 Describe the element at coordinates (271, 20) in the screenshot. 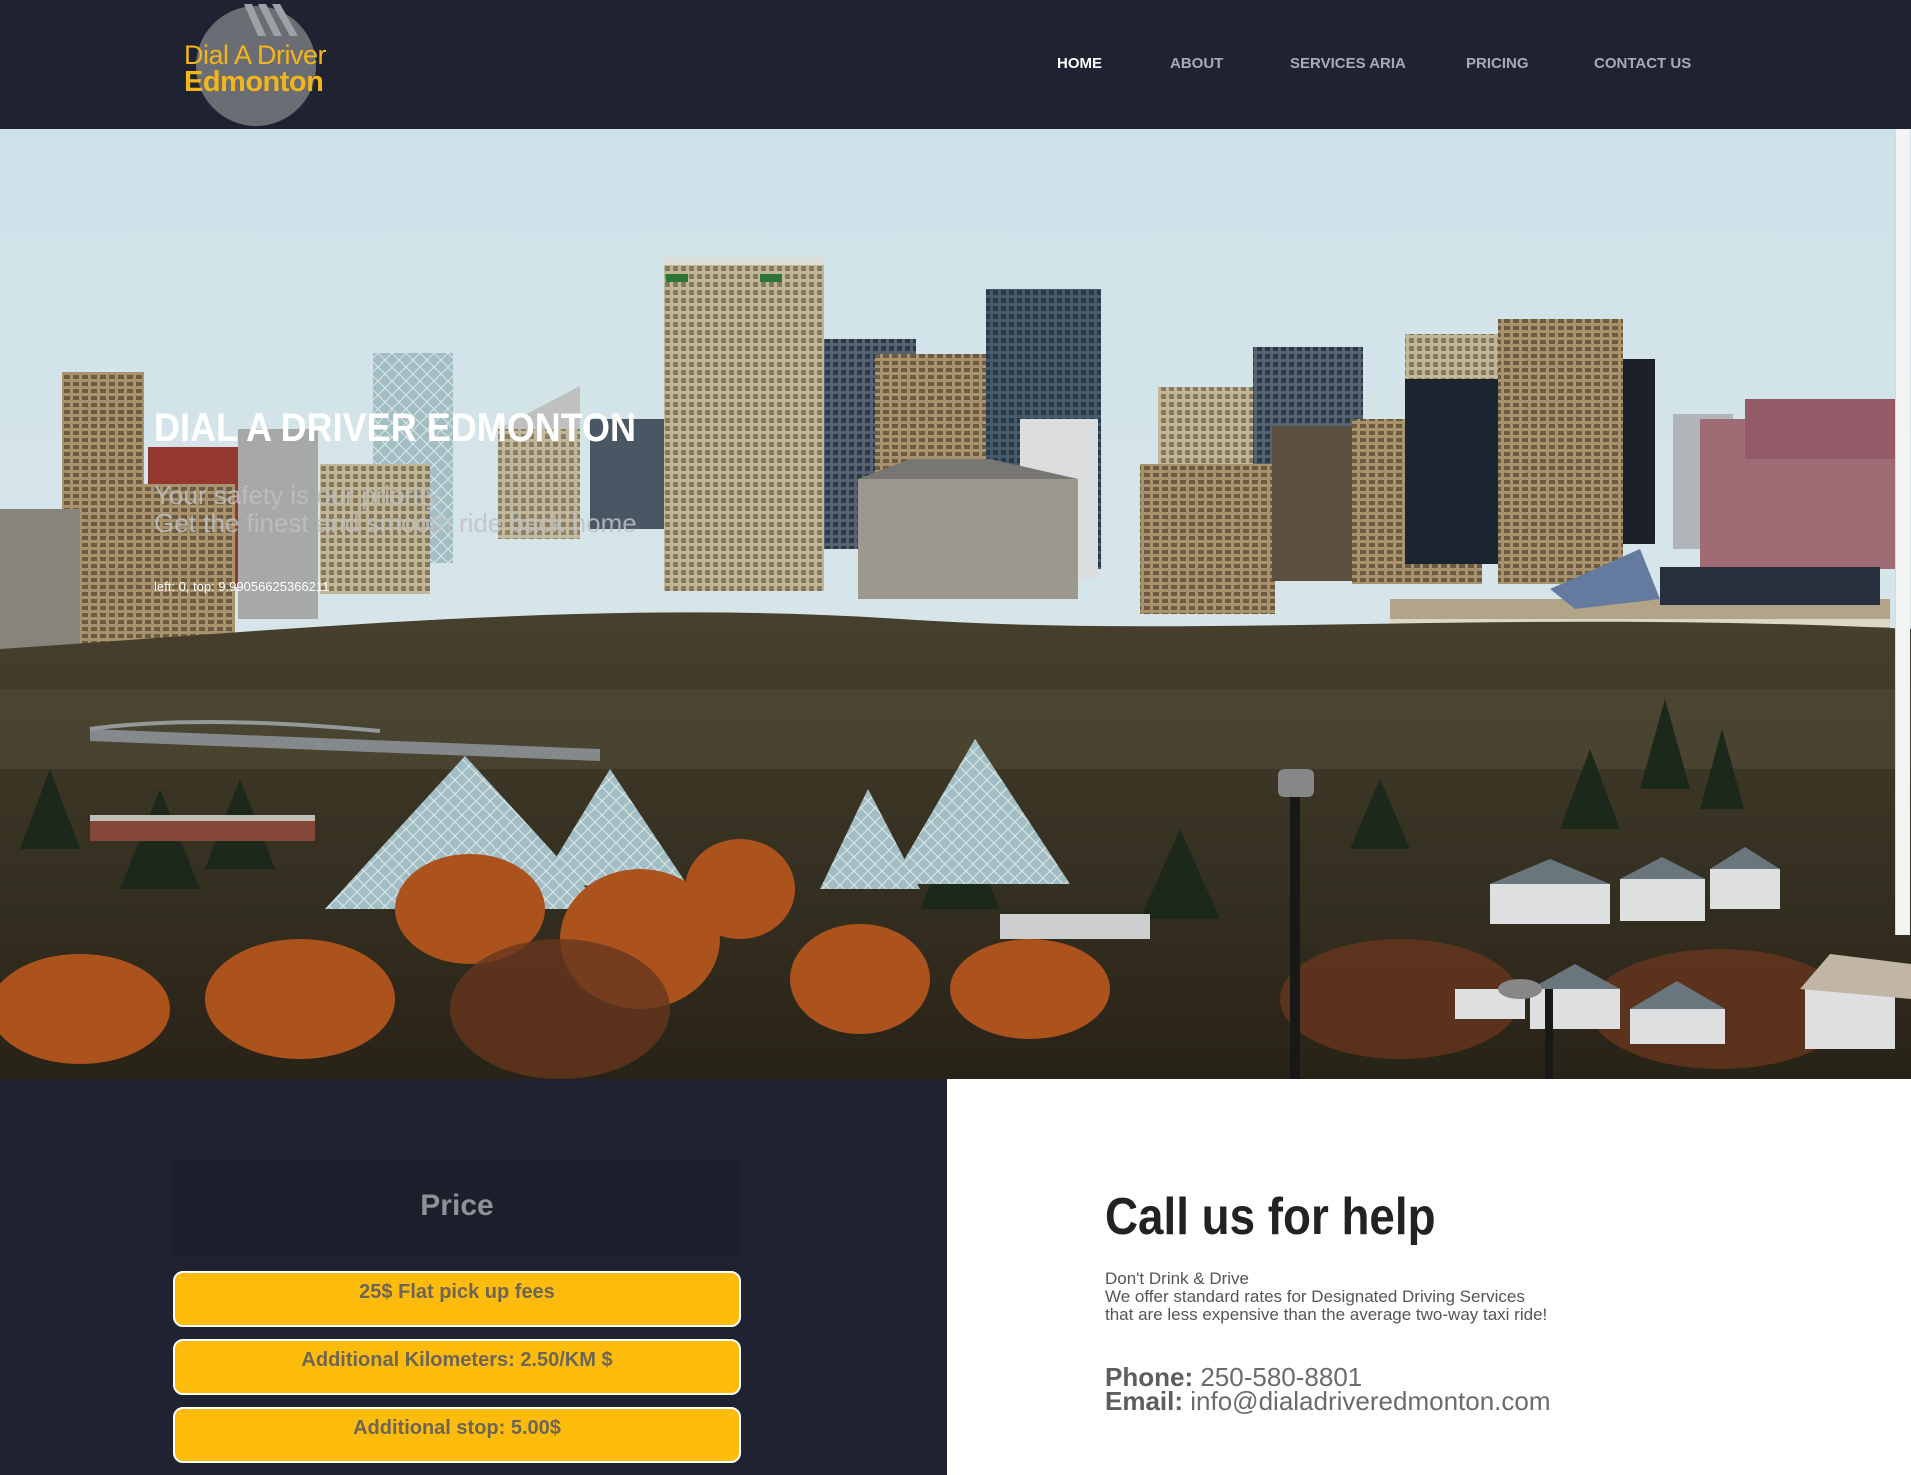

I see `logo-stripes-icon` at that location.